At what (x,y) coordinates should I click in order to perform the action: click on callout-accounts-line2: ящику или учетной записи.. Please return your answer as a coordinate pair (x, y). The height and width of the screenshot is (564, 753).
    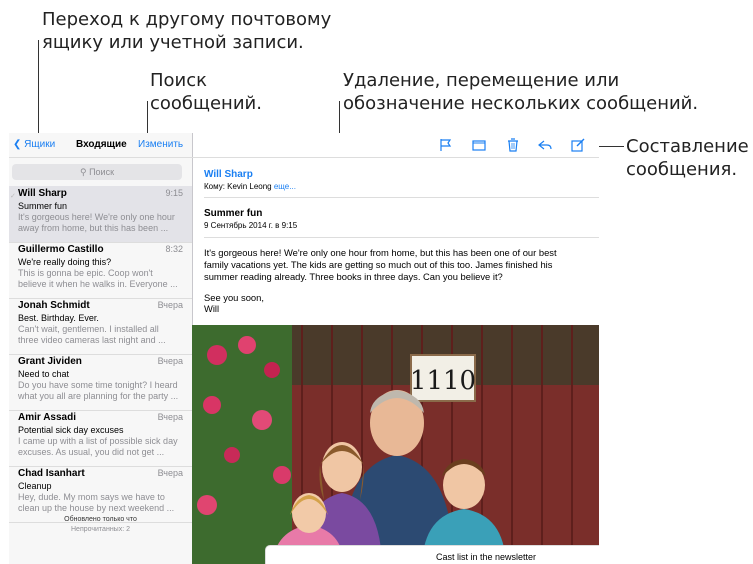
    Looking at the image, I should click on (173, 42).